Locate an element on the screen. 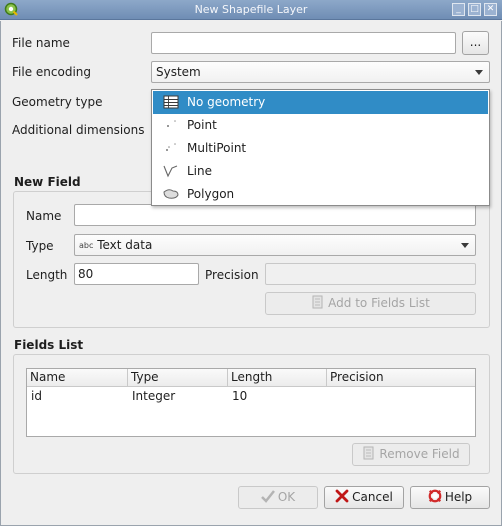 Image resolution: width=502 pixels, height=526 pixels. cancel-x-icon is located at coordinates (342, 496).